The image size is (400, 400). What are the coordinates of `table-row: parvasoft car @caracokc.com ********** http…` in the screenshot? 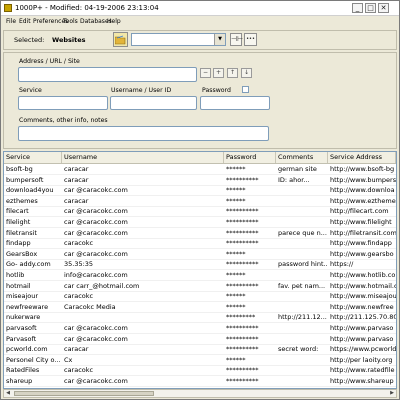 It's located at (200, 328).